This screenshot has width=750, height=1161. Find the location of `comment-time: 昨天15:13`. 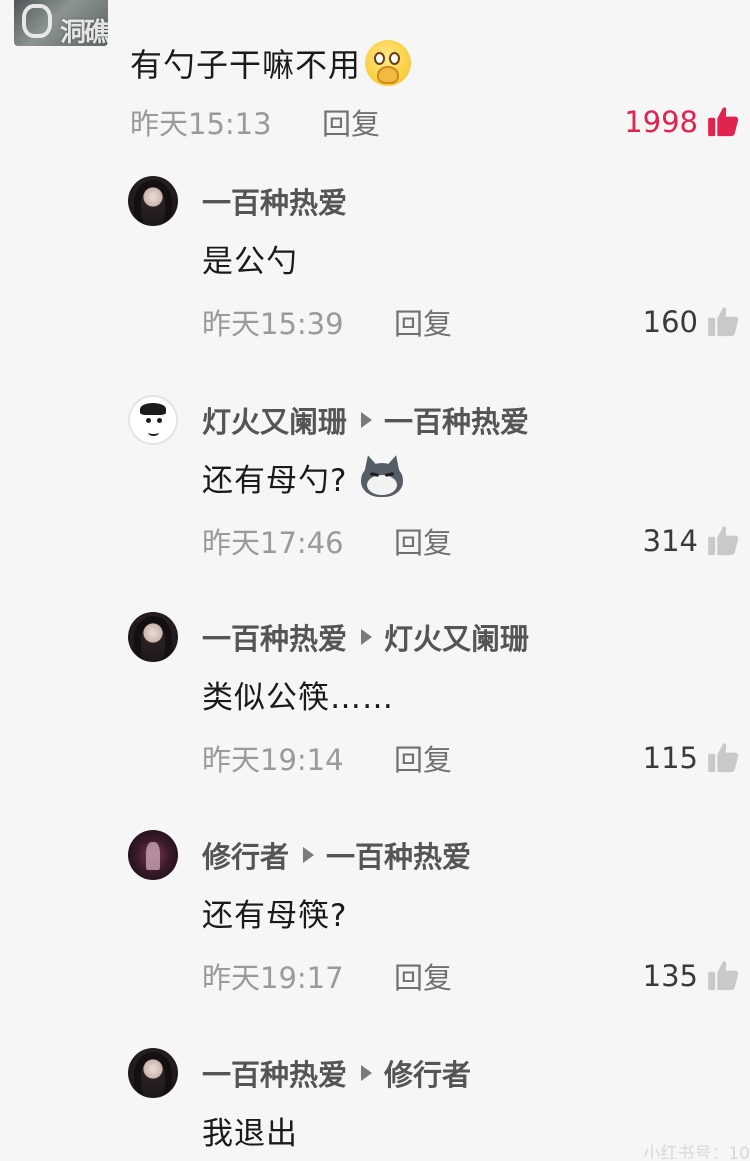

comment-time: 昨天15:13 is located at coordinates (201, 124).